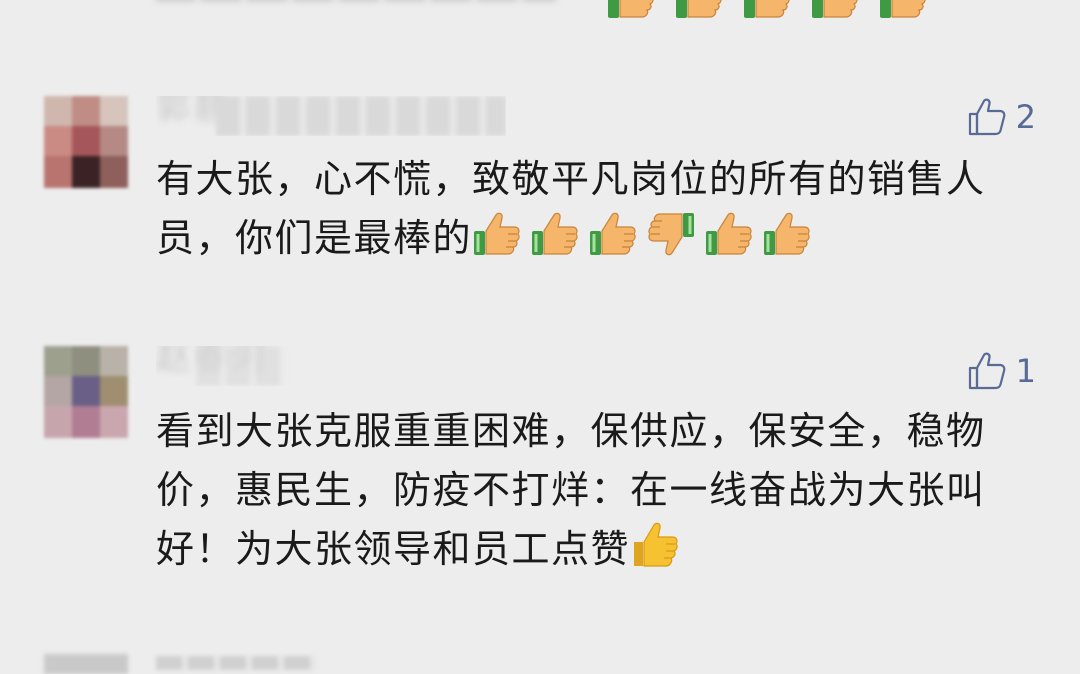 This screenshot has width=1080, height=674. I want to click on username-blurred: 赵春河, so click(226, 366).